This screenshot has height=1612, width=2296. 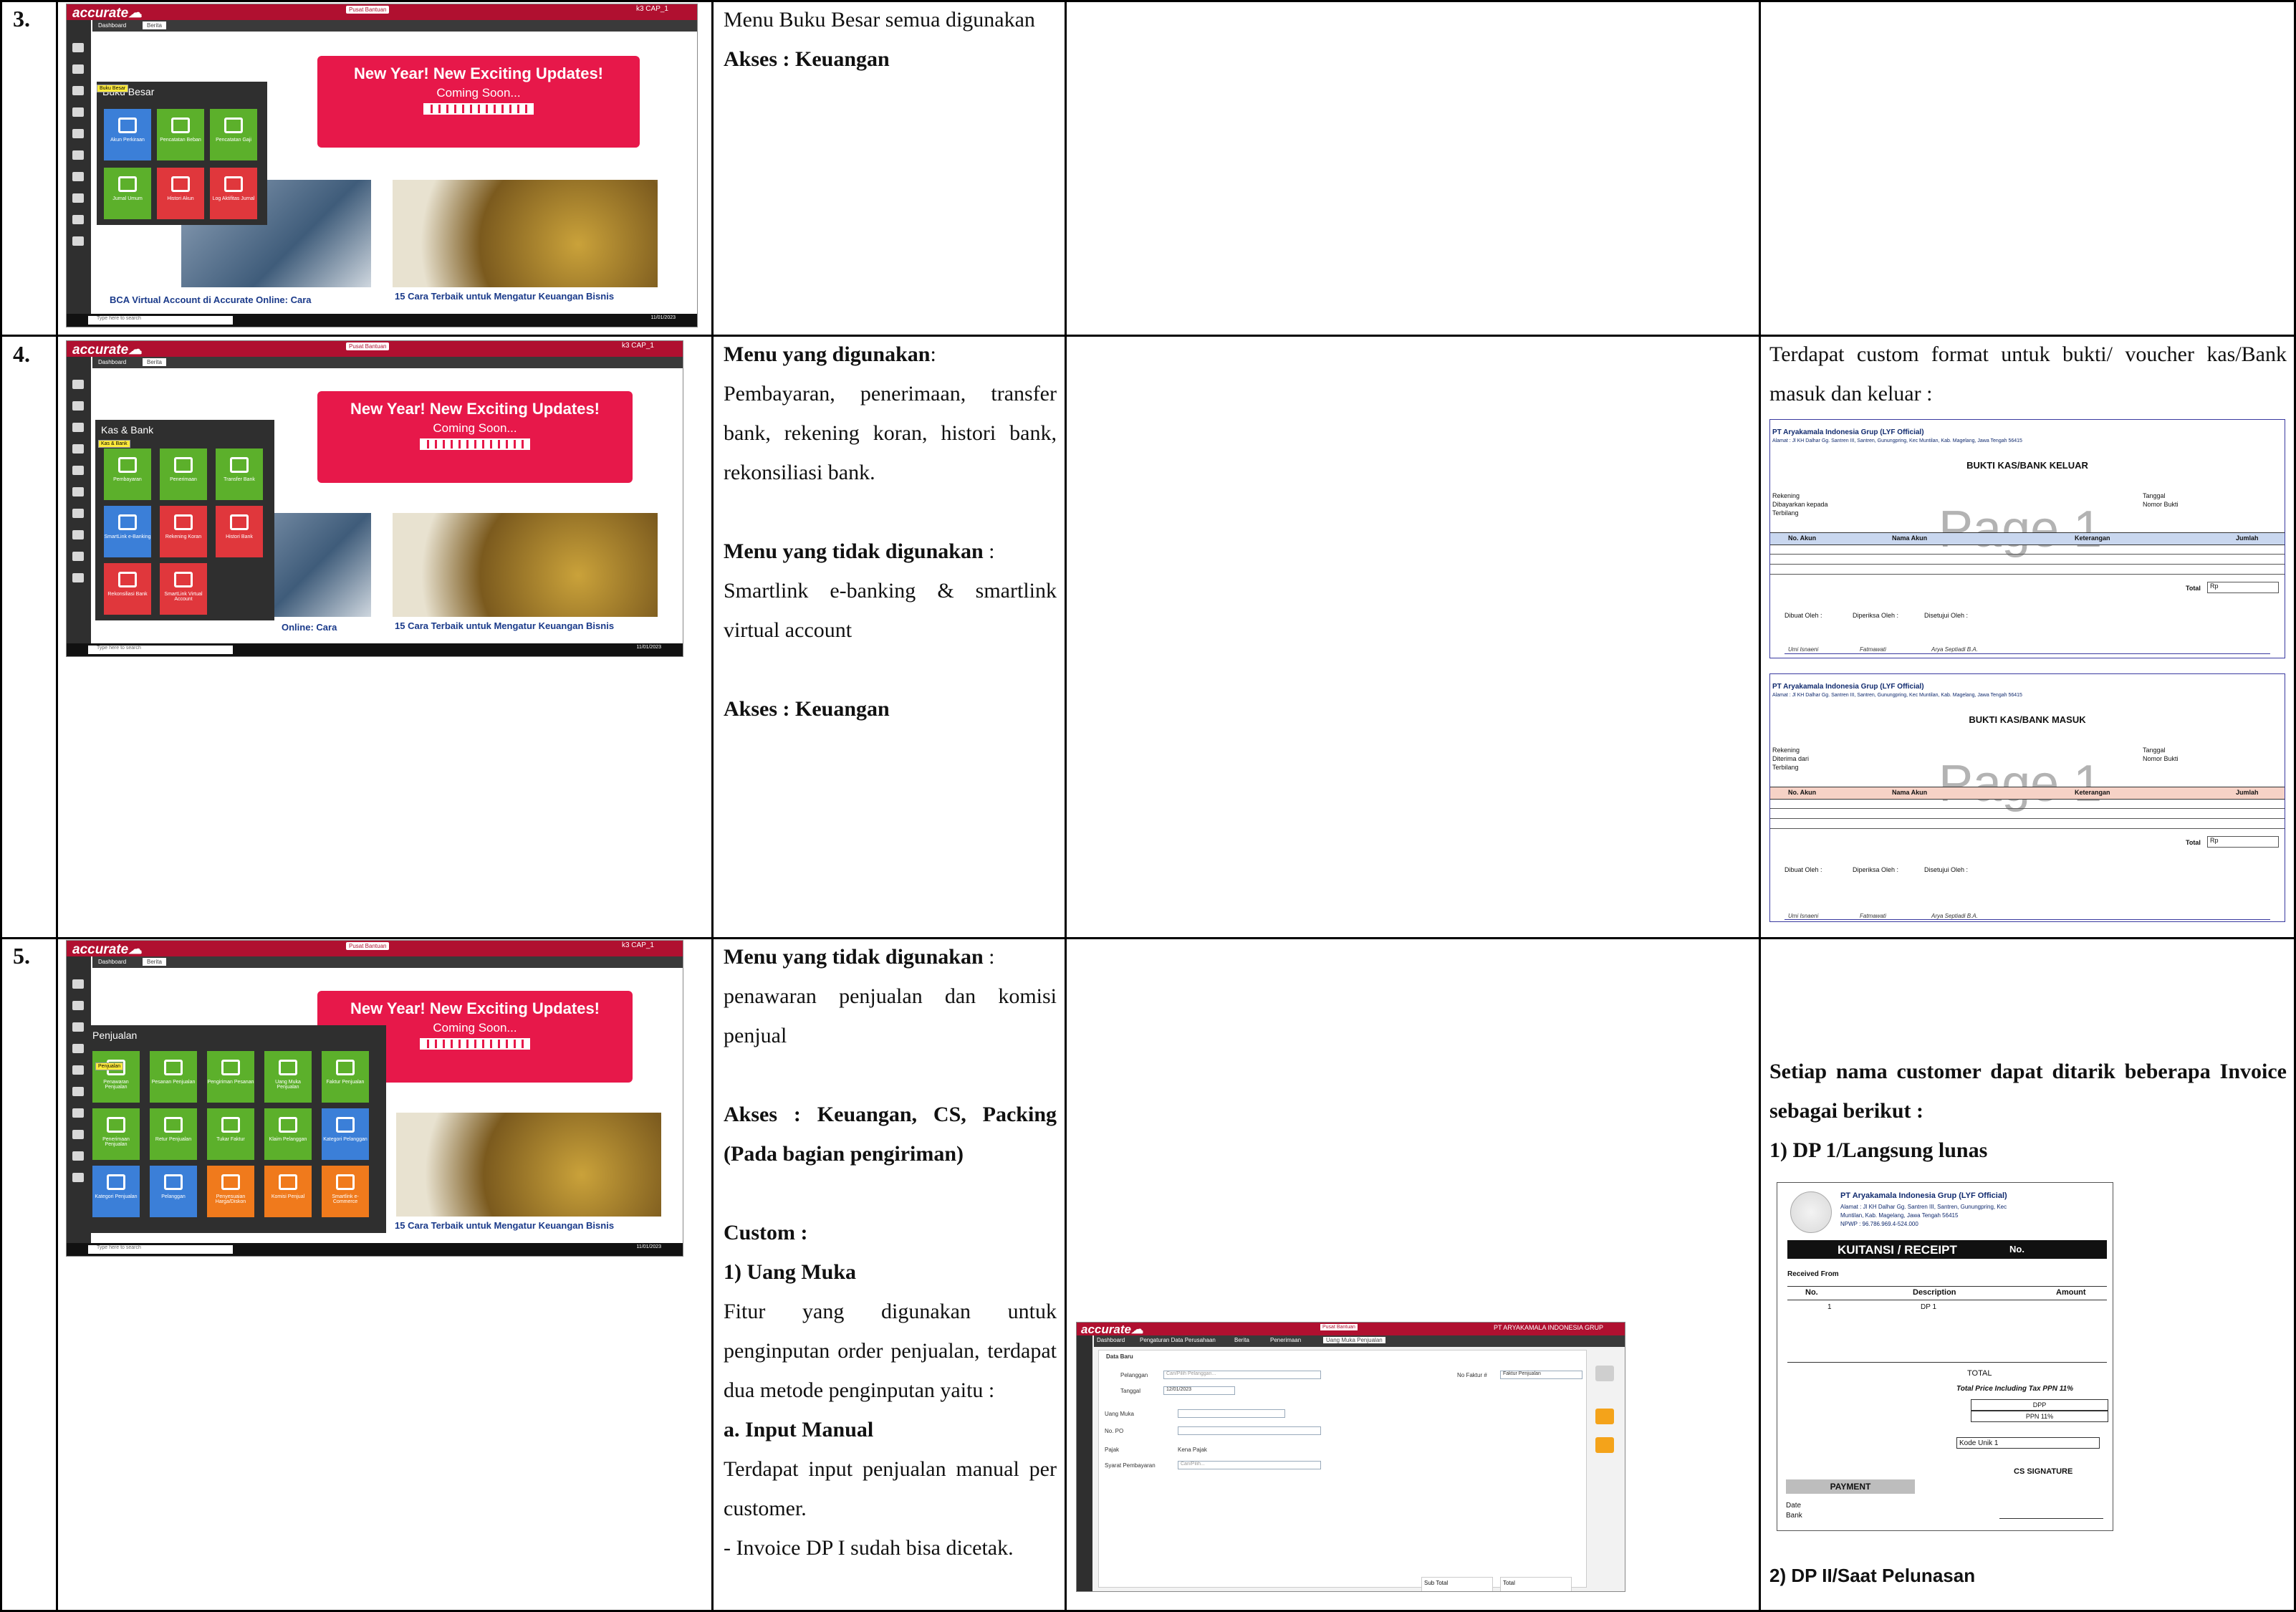 I want to click on no-po-input, so click(x=1250, y=1430).